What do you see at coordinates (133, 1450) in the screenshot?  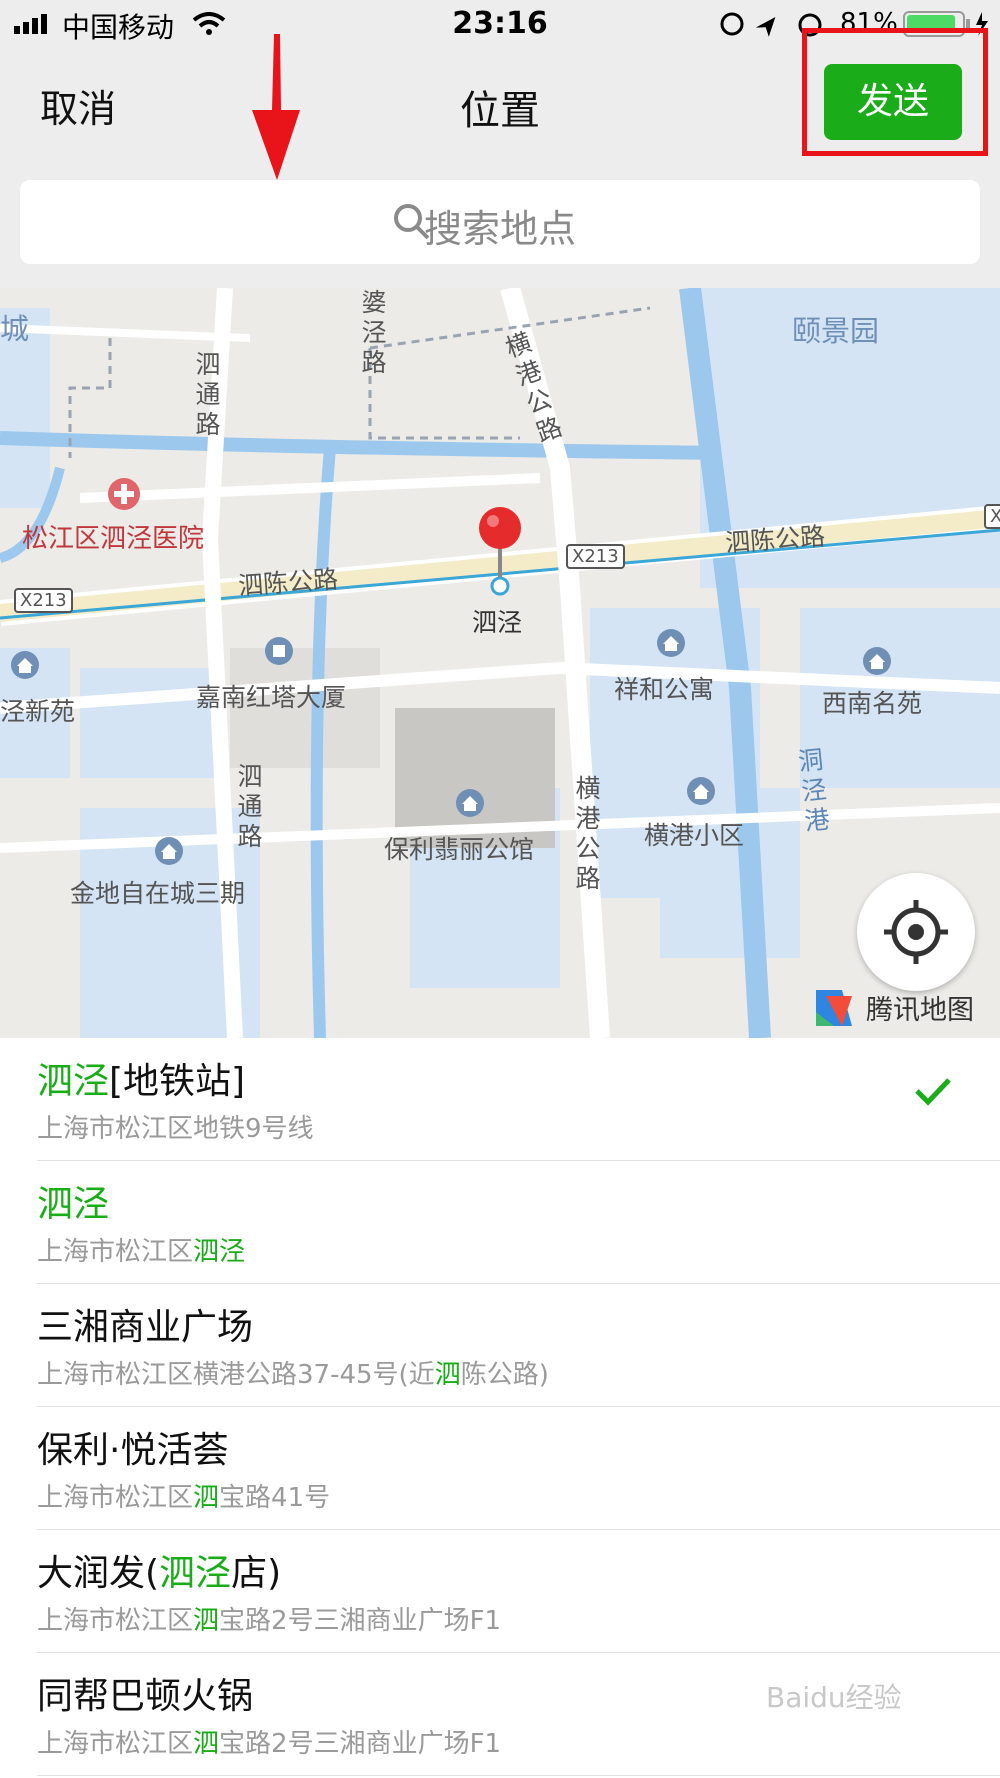 I see `location-name: 保利·悦活荟` at bounding box center [133, 1450].